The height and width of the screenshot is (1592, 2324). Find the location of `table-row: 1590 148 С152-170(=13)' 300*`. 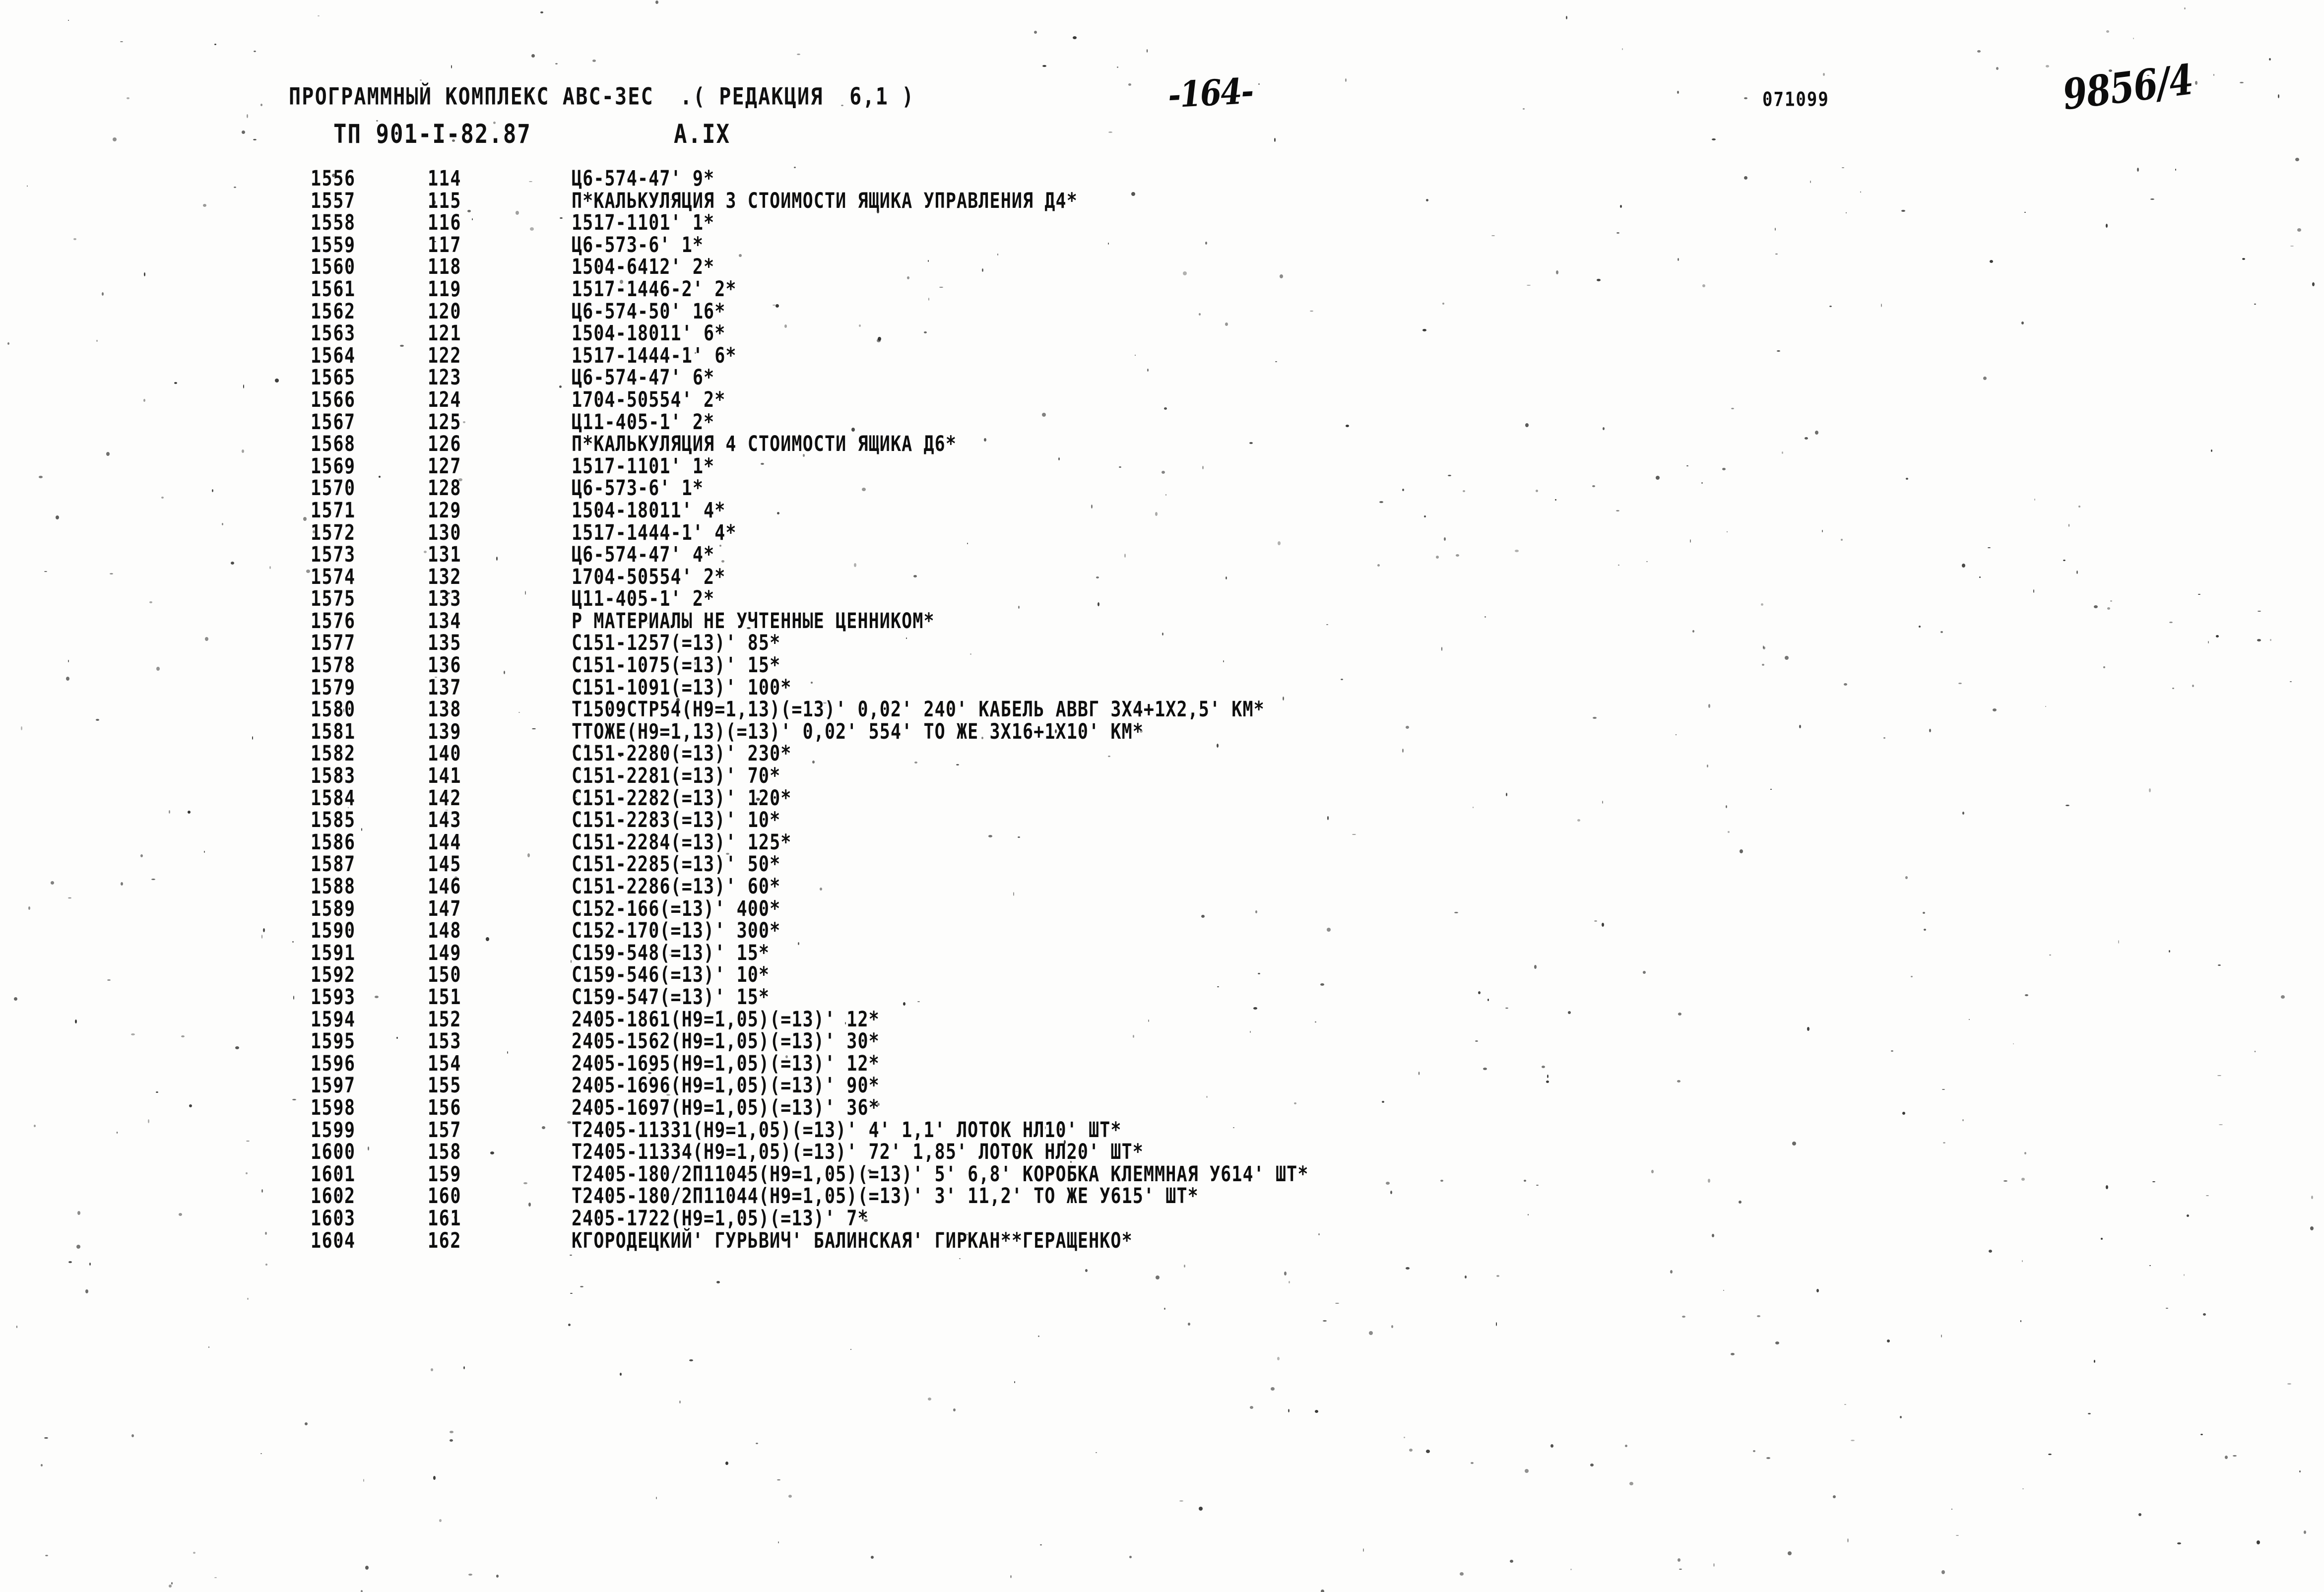

table-row: 1590 148 С152-170(=13)' 300* is located at coordinates (1162, 931).